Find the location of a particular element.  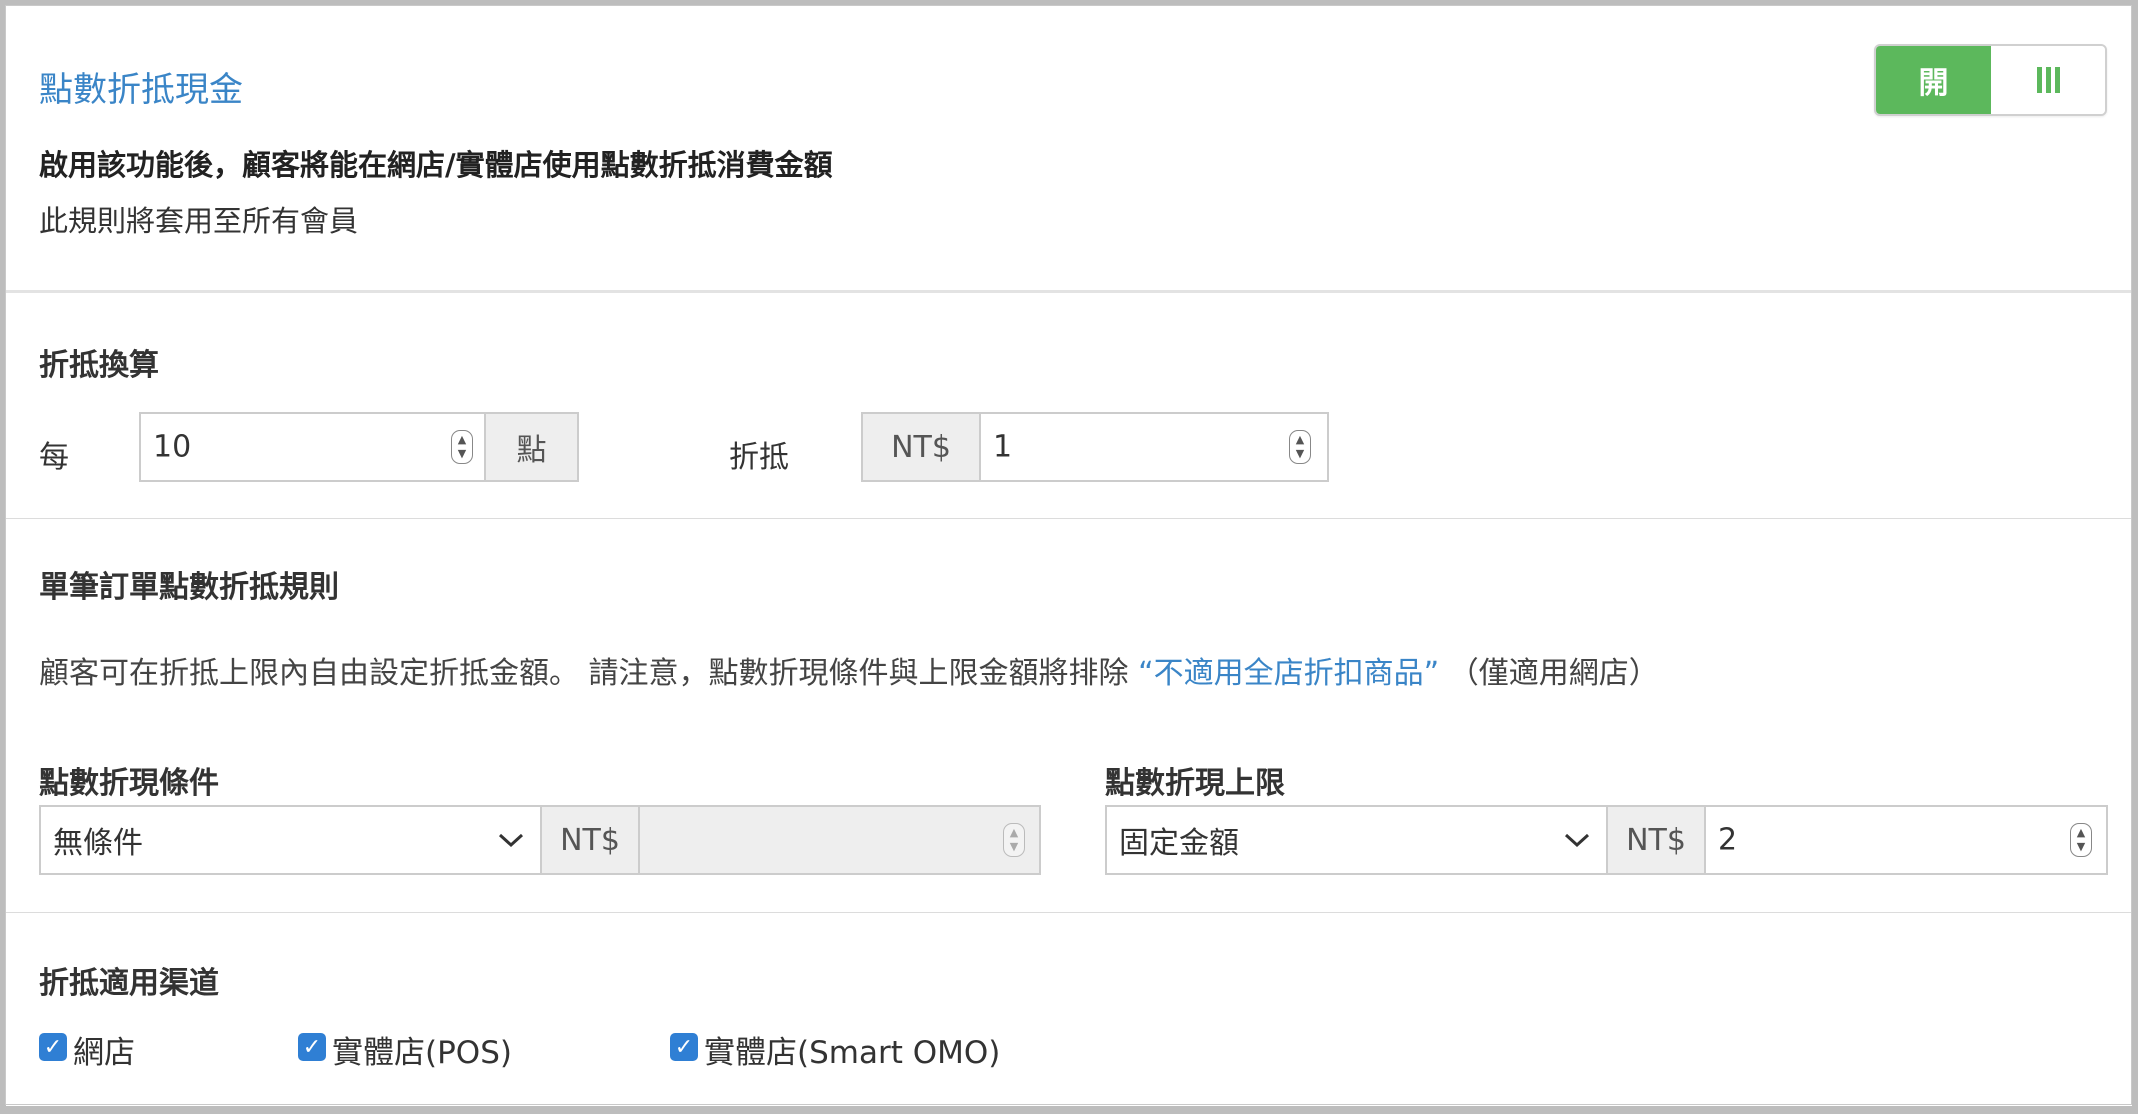

points-unit-addon: 點 is located at coordinates (531, 447).